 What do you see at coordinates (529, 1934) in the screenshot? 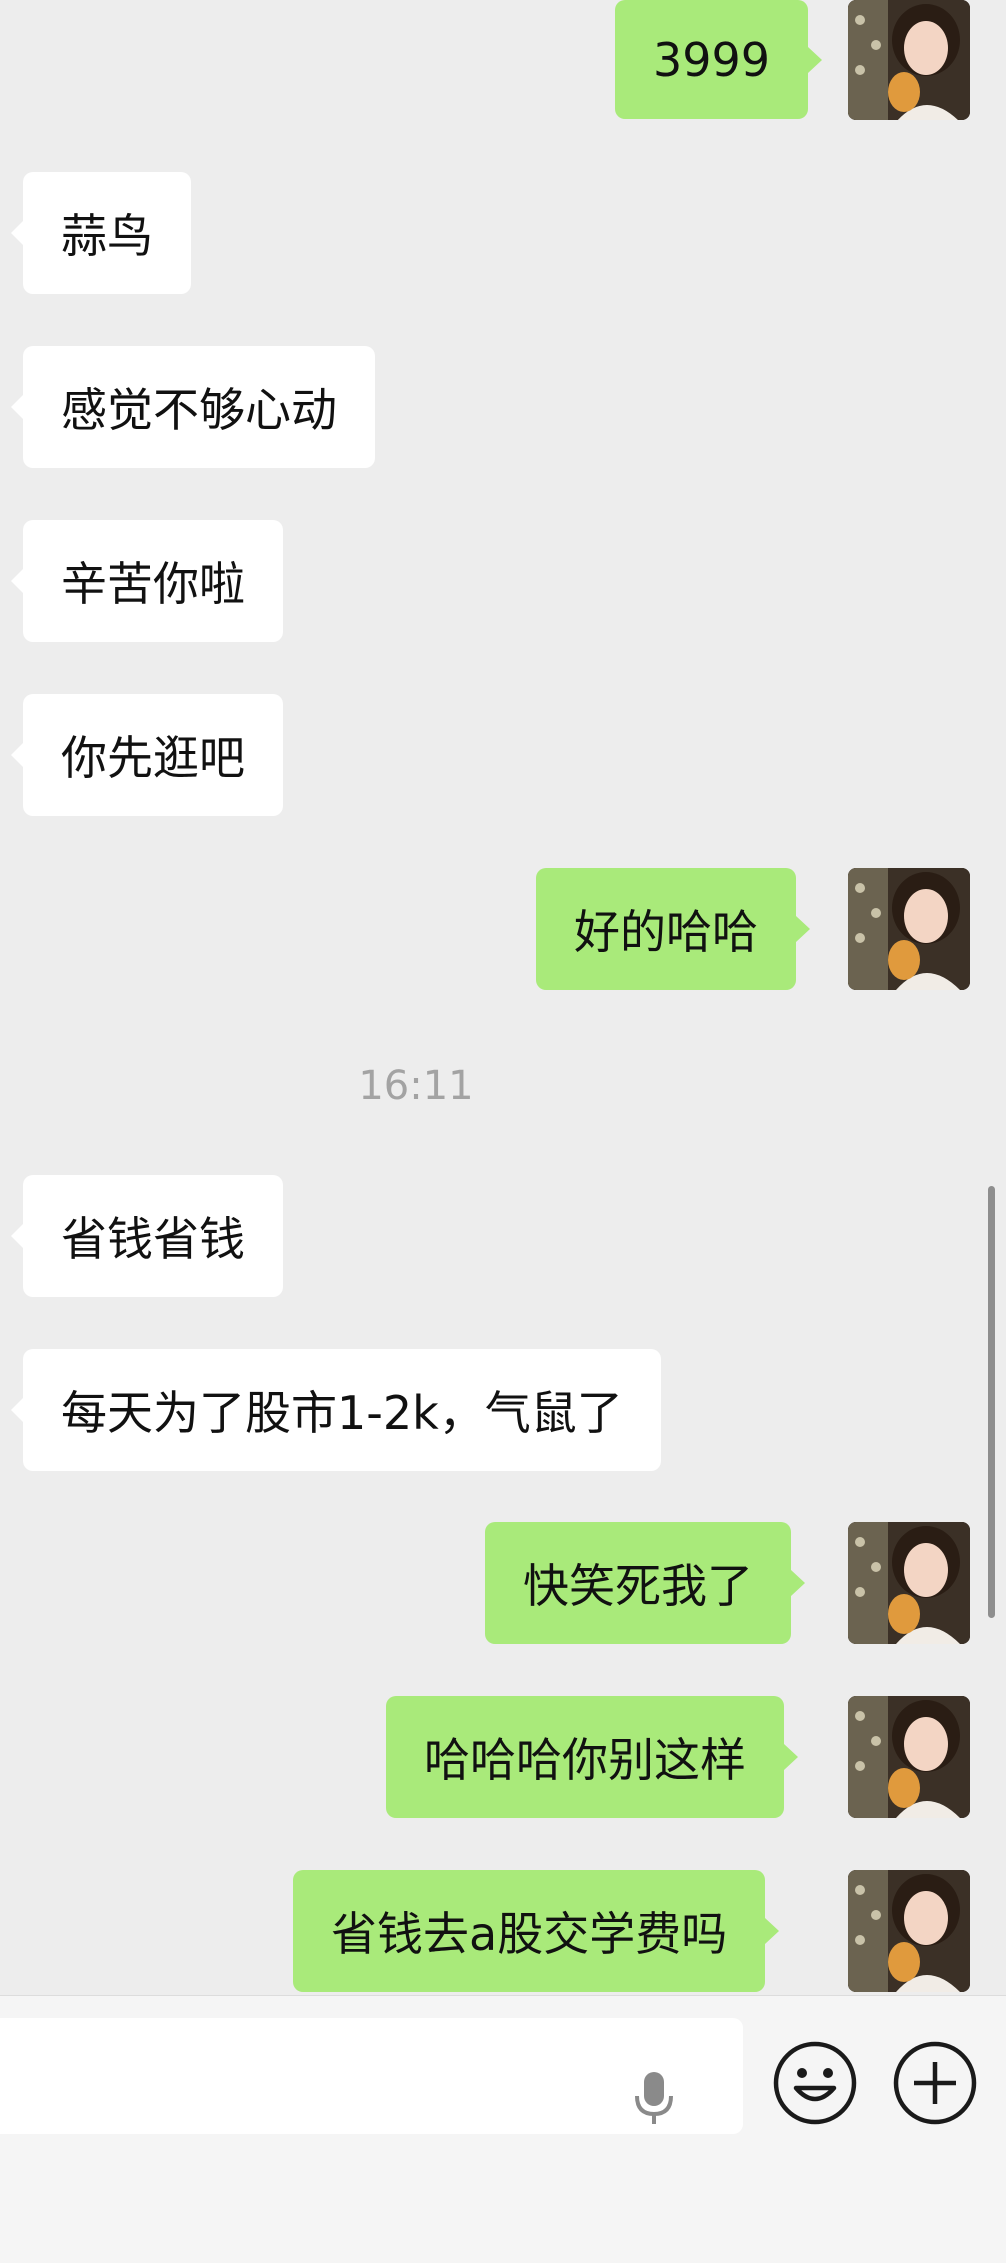
I see `message-text: 省钱去a股交学费吗` at bounding box center [529, 1934].